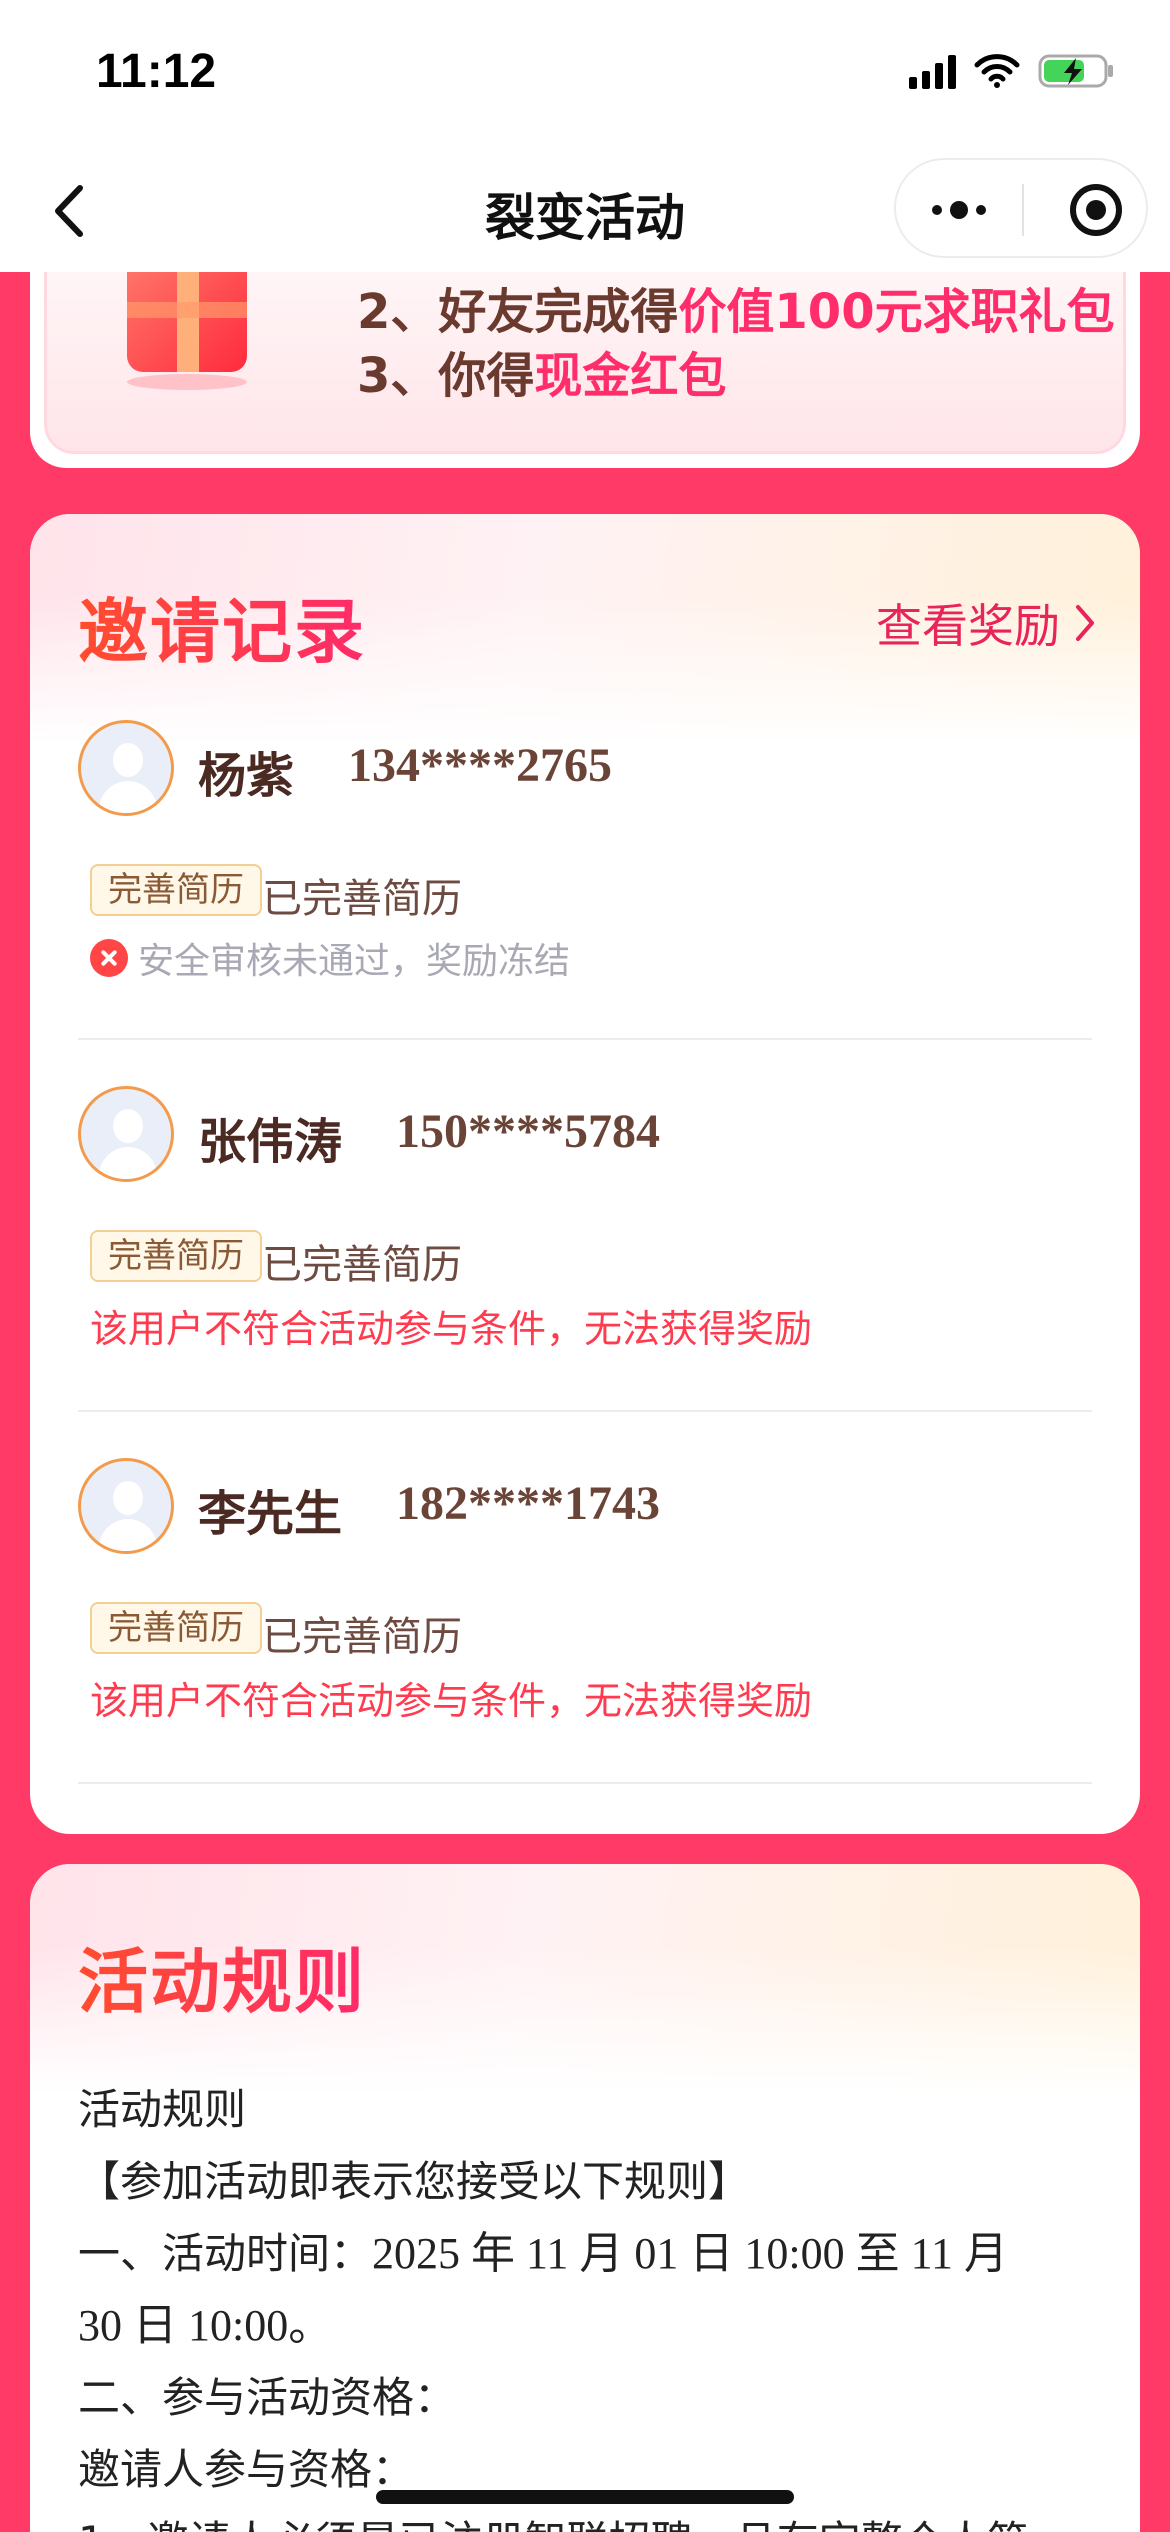 The height and width of the screenshot is (2532, 1170). I want to click on miniprogram-capsule, so click(1021, 208).